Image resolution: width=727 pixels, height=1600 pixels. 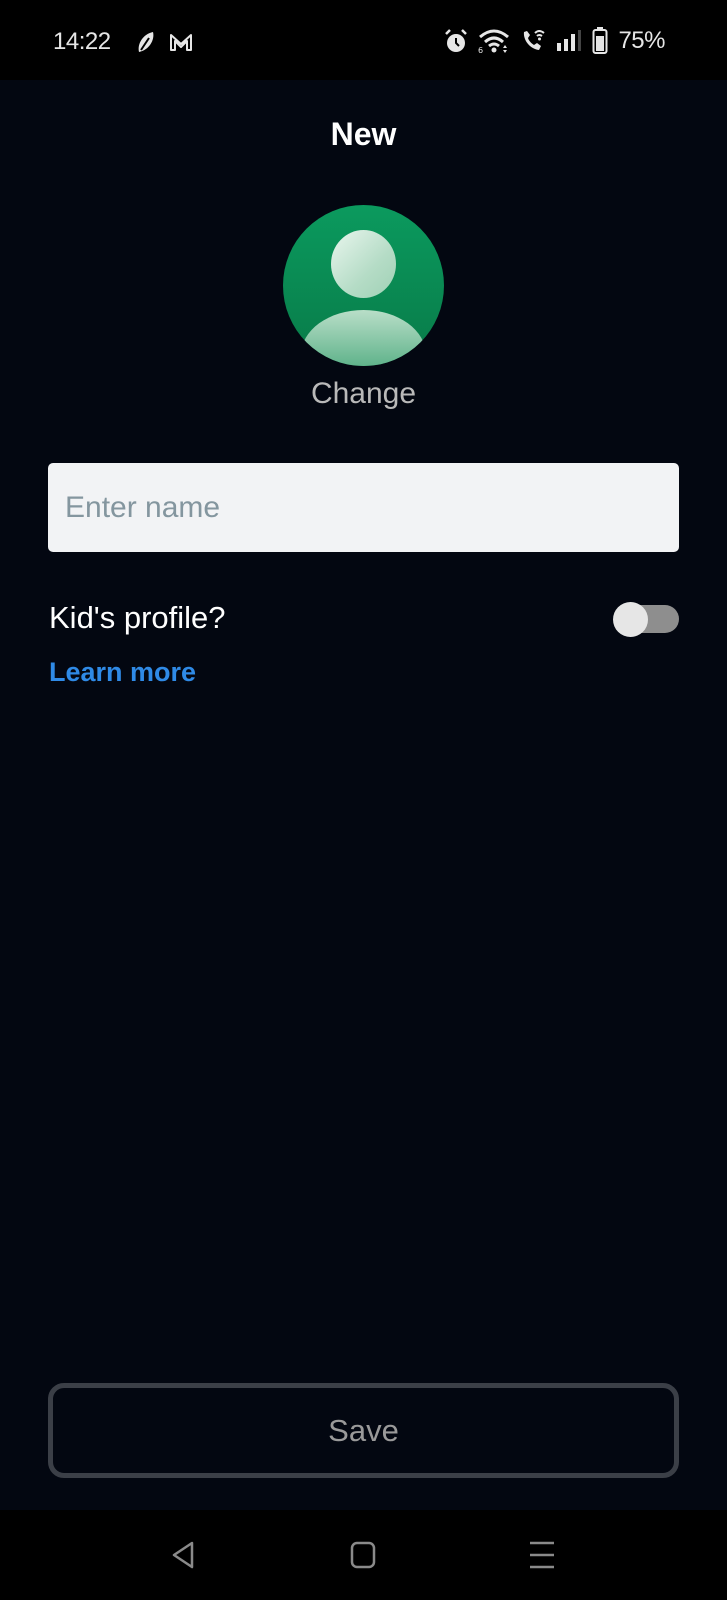 I want to click on page-title: New, so click(x=363, y=134).